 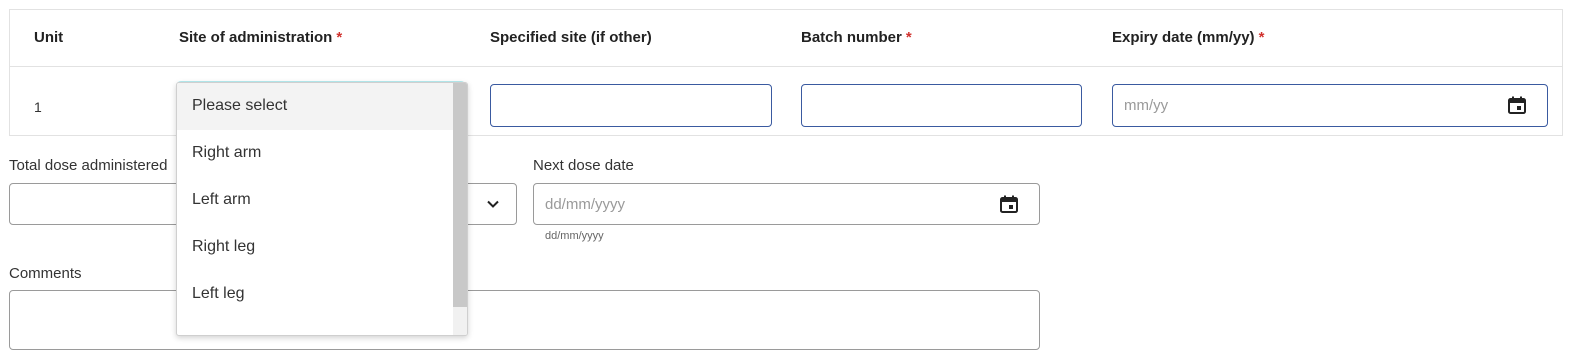 What do you see at coordinates (315, 200) in the screenshot?
I see `dropdown-option: Left arm` at bounding box center [315, 200].